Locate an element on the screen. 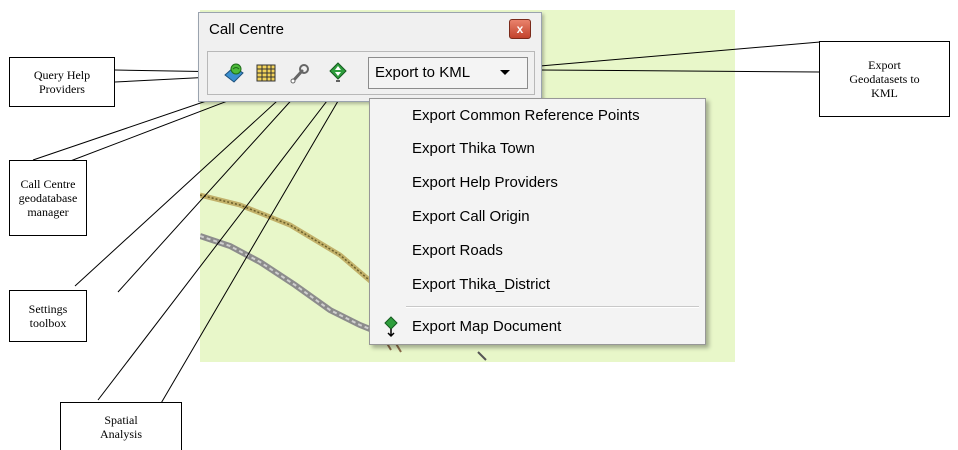 The height and width of the screenshot is (450, 958). callout-geodatabase-manager: Call Centre geodatabase manager is located at coordinates (48, 198).